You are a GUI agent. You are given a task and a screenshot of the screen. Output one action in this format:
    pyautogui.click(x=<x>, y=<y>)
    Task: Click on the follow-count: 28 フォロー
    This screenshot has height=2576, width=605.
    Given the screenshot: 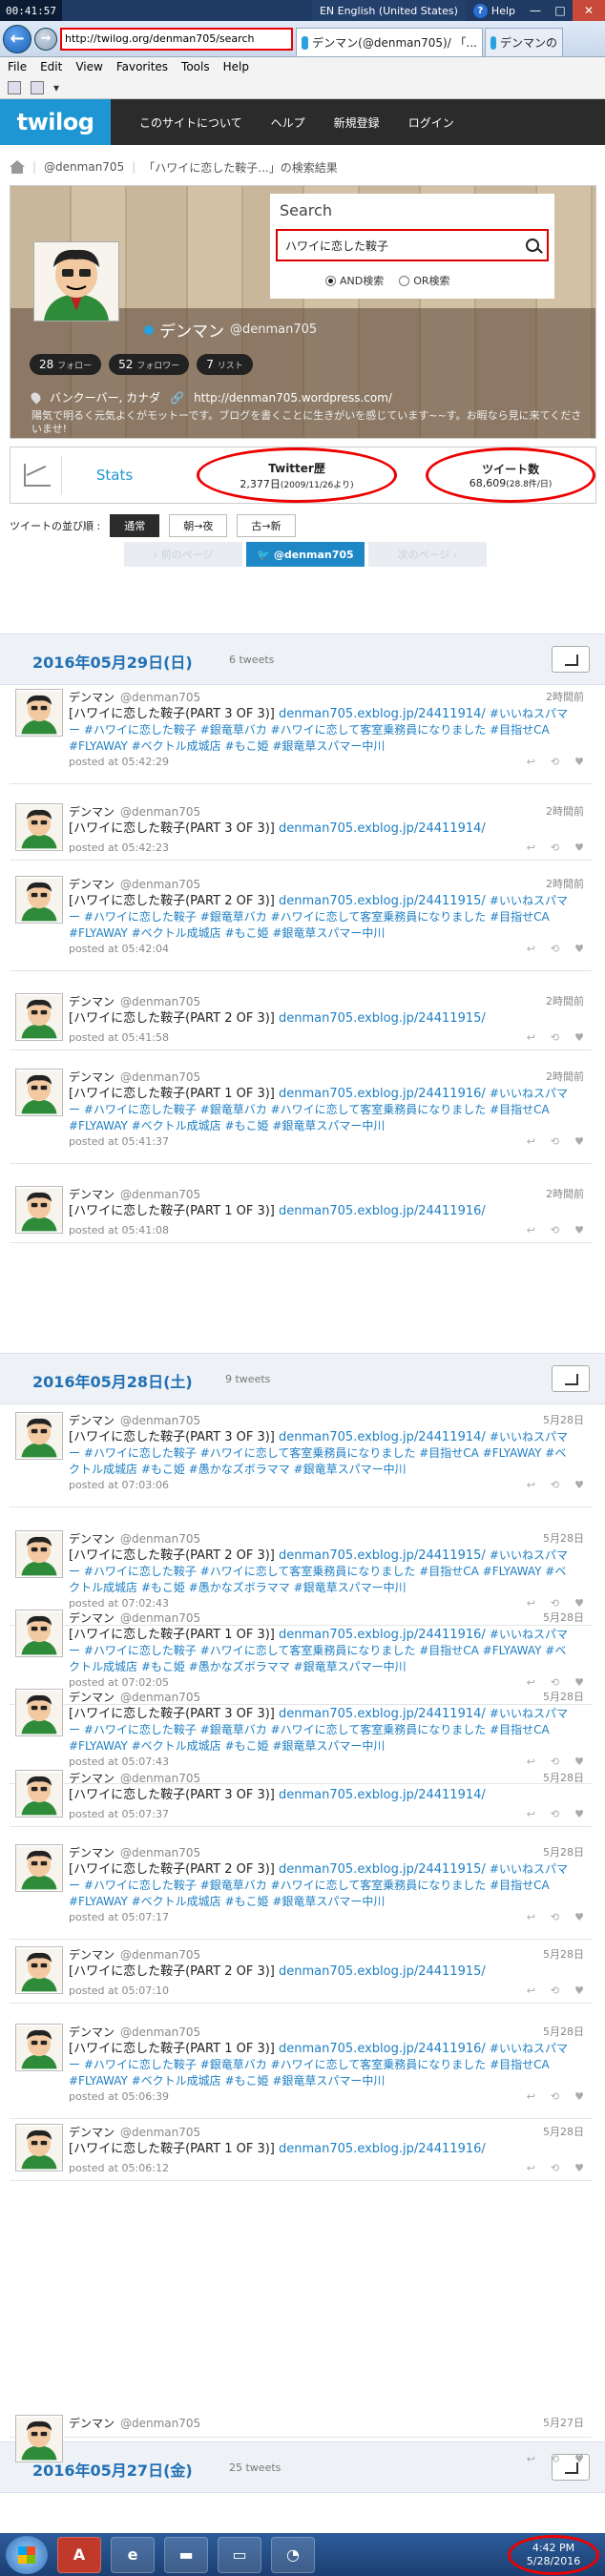 What is the action you would take?
    pyautogui.click(x=66, y=364)
    